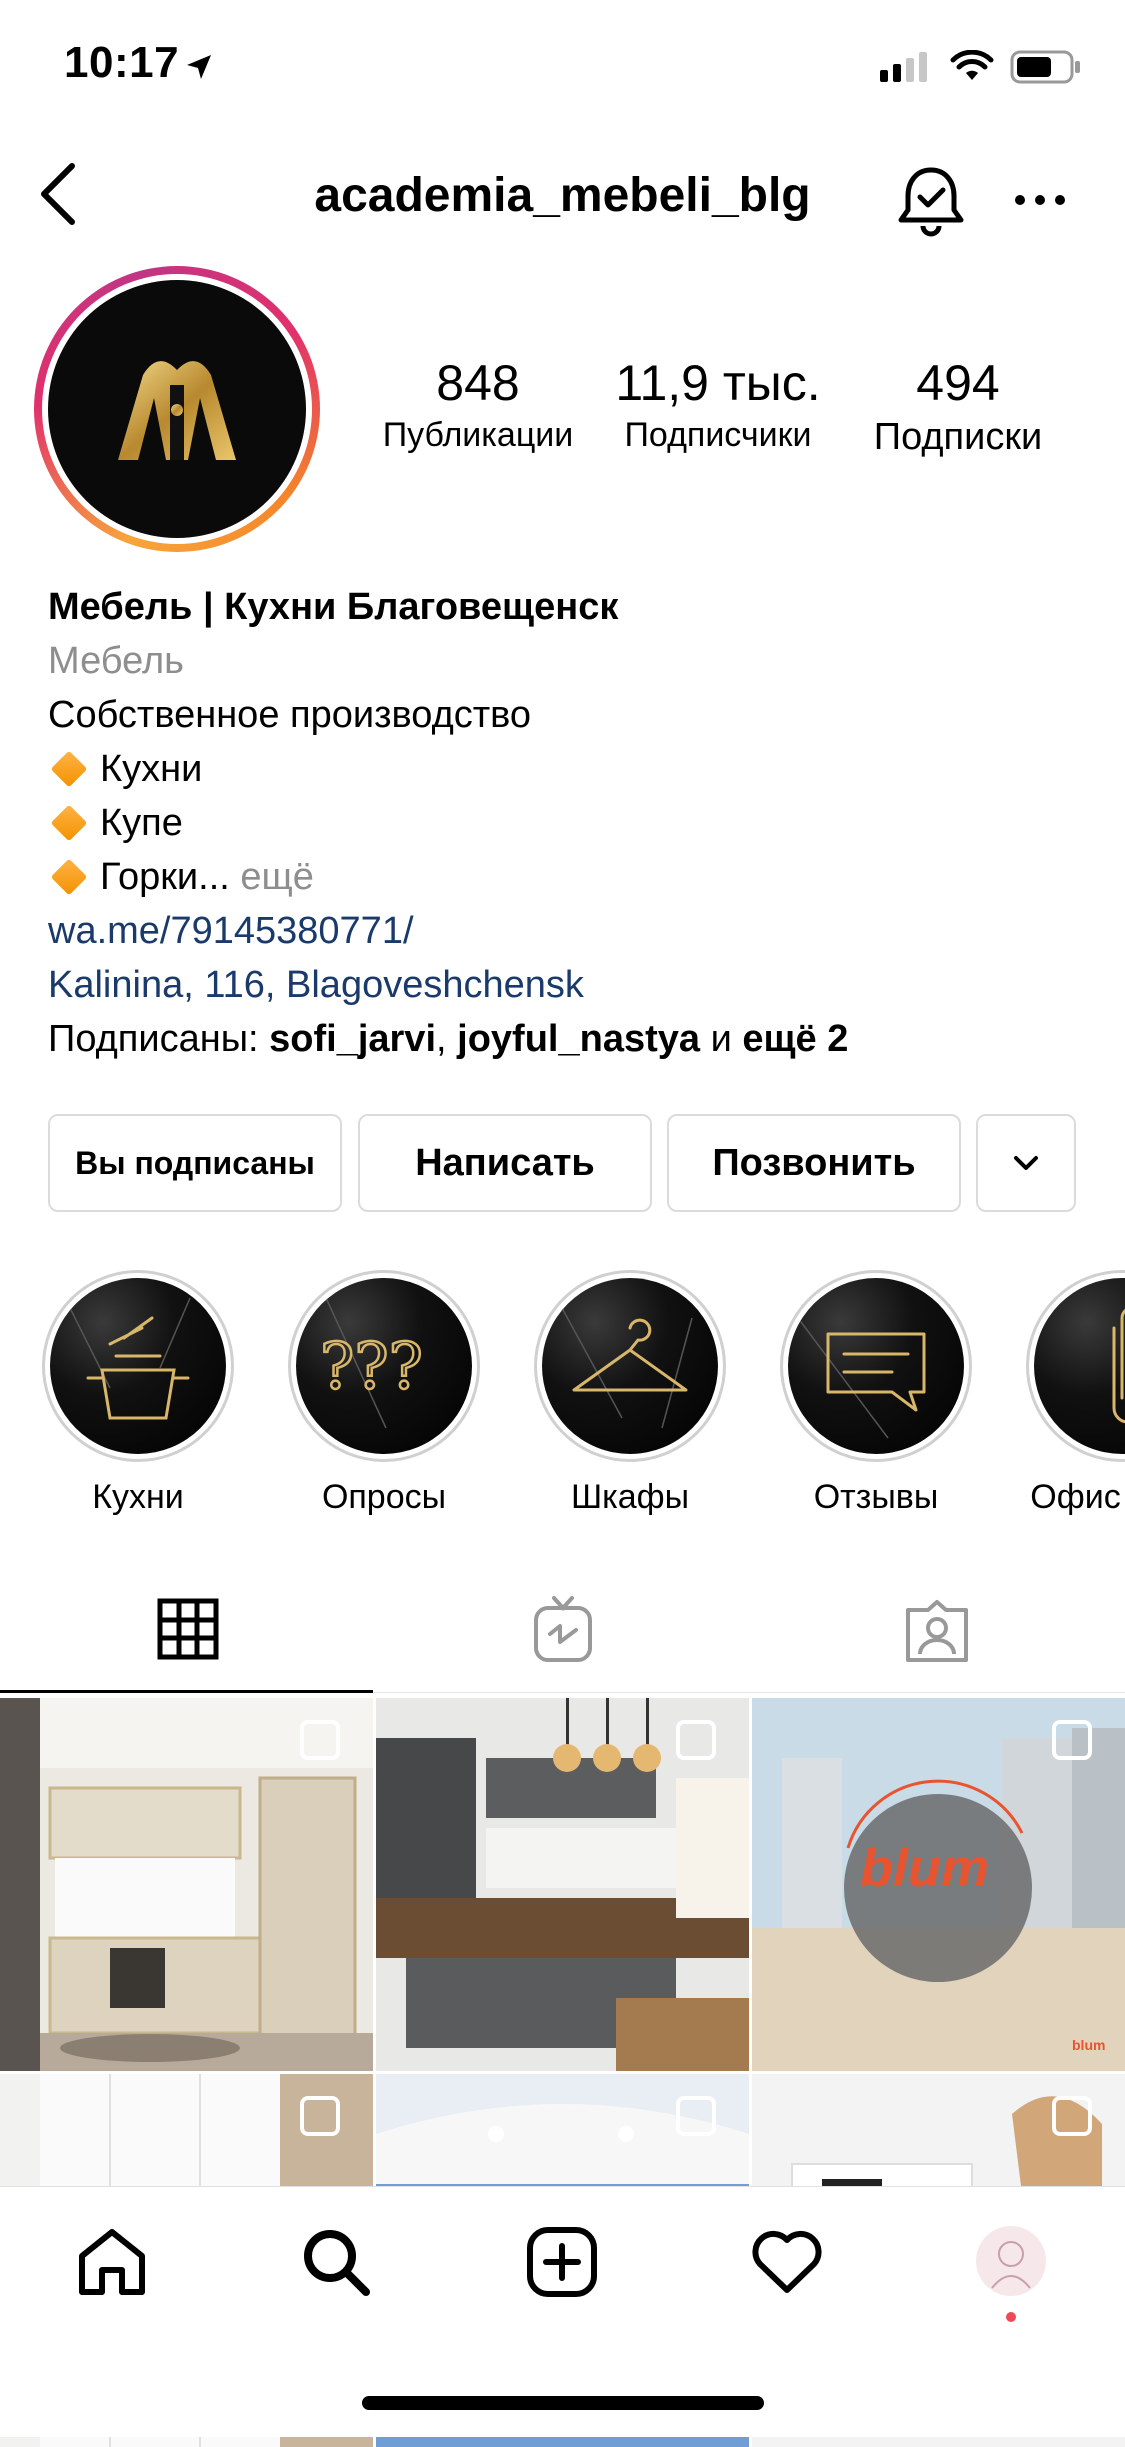 The image size is (1125, 2447). I want to click on highlight-label: Кухни, so click(138, 1497).